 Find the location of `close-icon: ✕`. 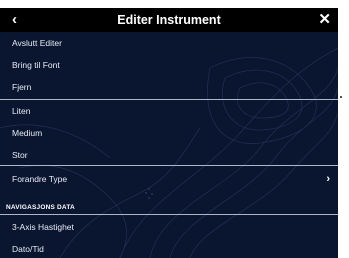

close-icon: ✕ is located at coordinates (324, 20).